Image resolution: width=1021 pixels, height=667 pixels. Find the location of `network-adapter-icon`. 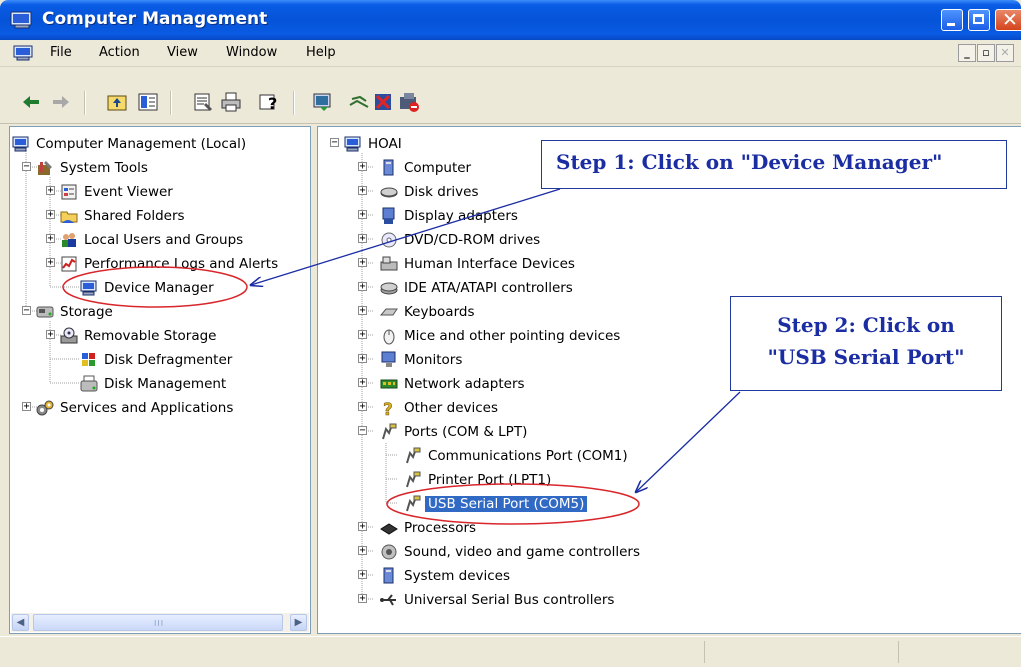

network-adapter-icon is located at coordinates (389, 384).